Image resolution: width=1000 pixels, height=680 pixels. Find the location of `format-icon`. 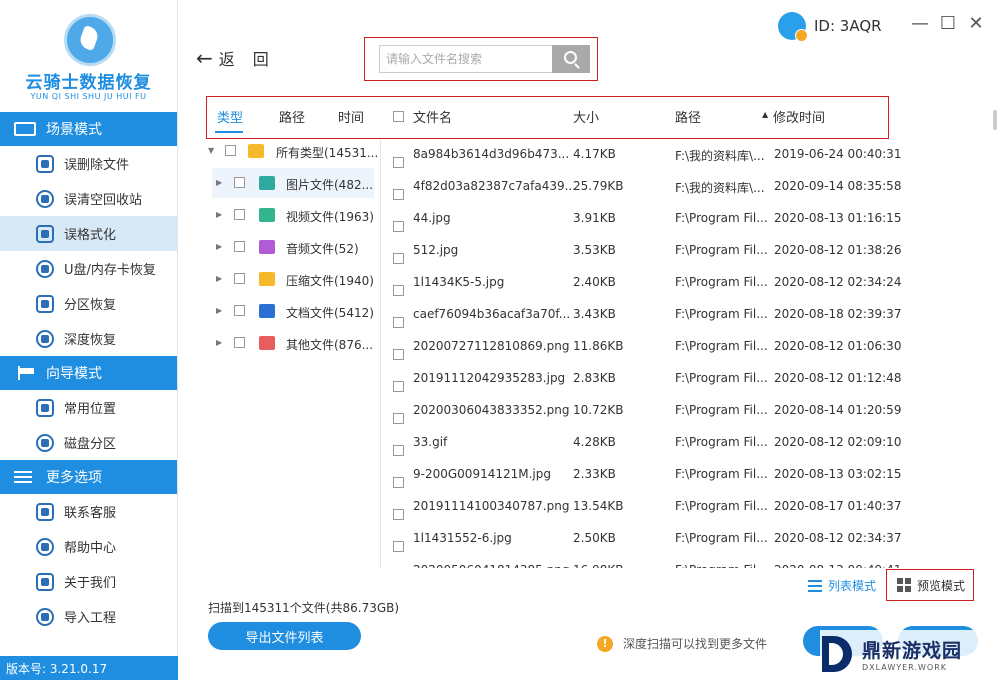

format-icon is located at coordinates (45, 233).